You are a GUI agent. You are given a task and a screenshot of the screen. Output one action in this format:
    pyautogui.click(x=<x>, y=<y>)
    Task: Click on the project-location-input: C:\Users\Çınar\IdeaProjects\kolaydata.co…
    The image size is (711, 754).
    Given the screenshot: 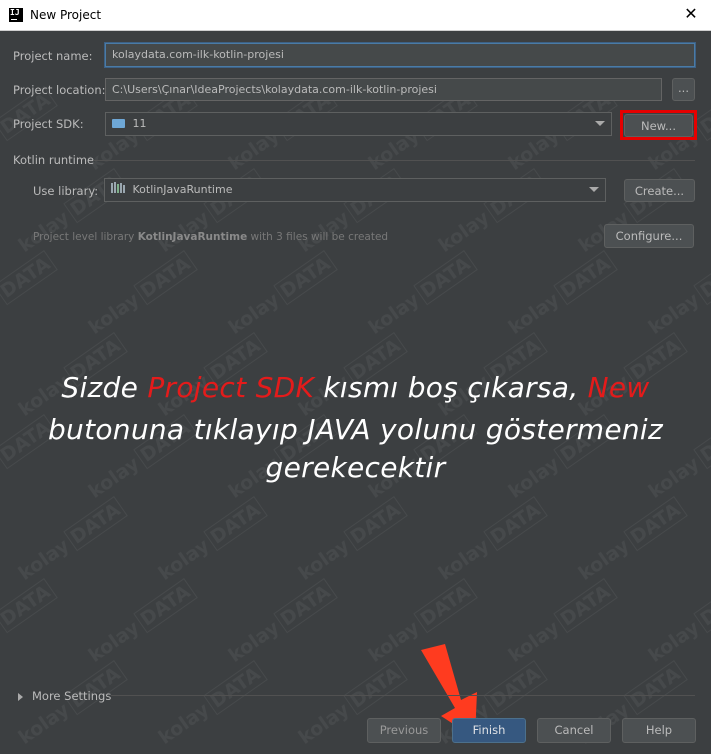 What is the action you would take?
    pyautogui.click(x=383, y=89)
    